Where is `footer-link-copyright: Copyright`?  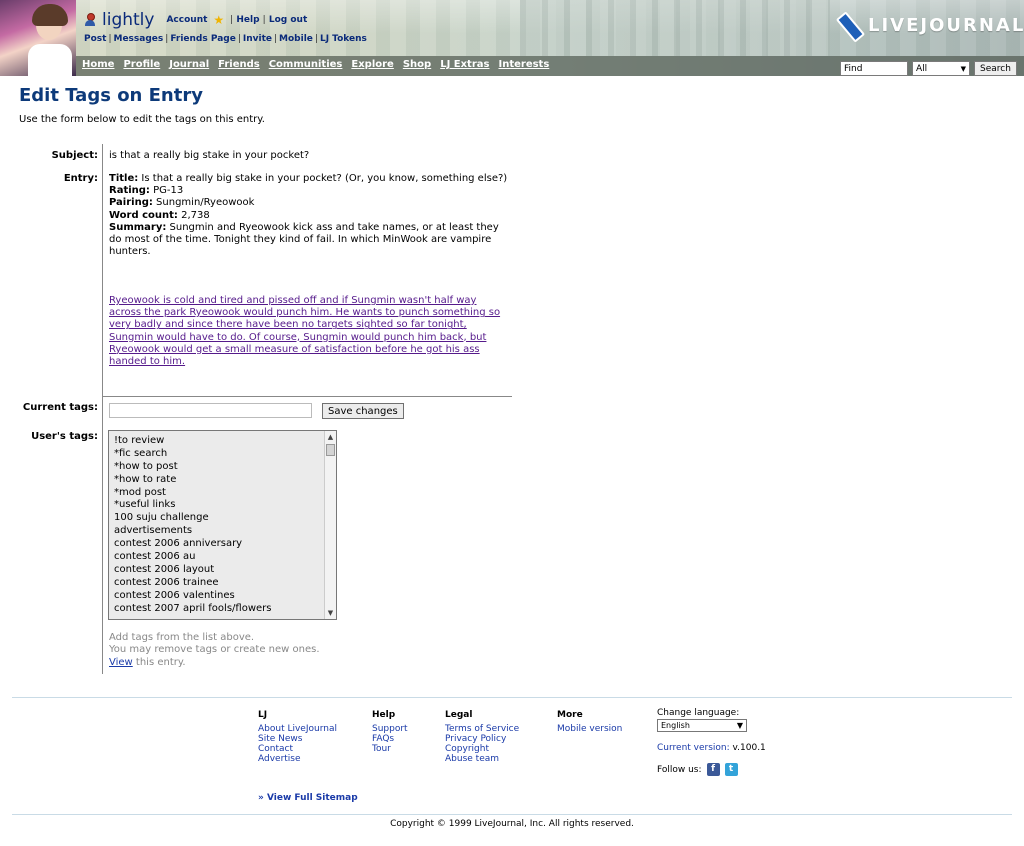 footer-link-copyright: Copyright is located at coordinates (482, 749).